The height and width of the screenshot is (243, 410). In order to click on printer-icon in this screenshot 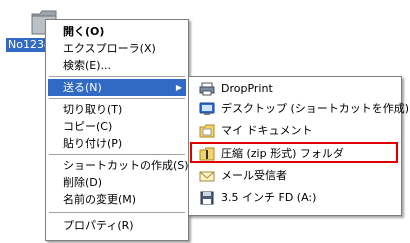, I will do `click(207, 89)`.